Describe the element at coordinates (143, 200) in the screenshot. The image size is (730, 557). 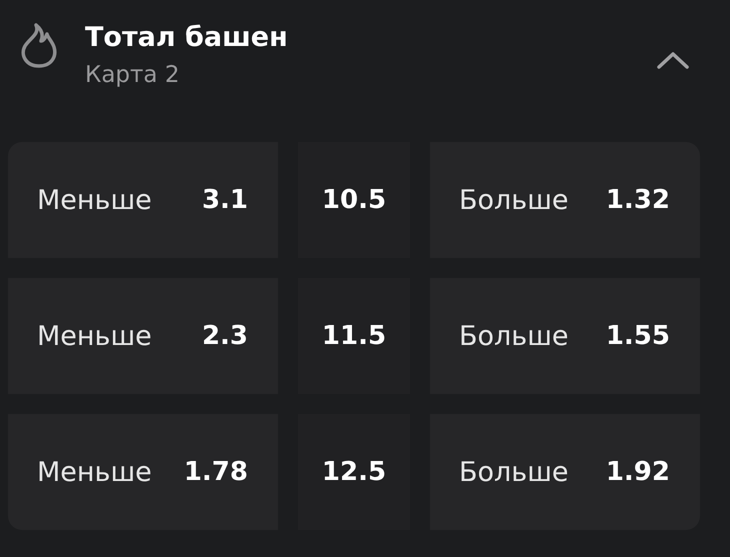
I see `bet-button: Меньше 3.1` at that location.